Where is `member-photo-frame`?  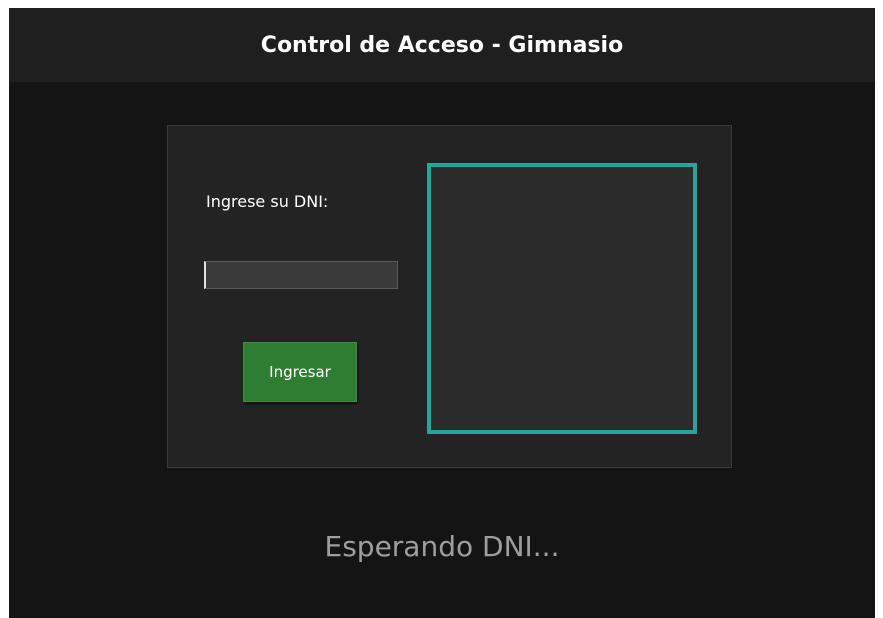 member-photo-frame is located at coordinates (562, 298).